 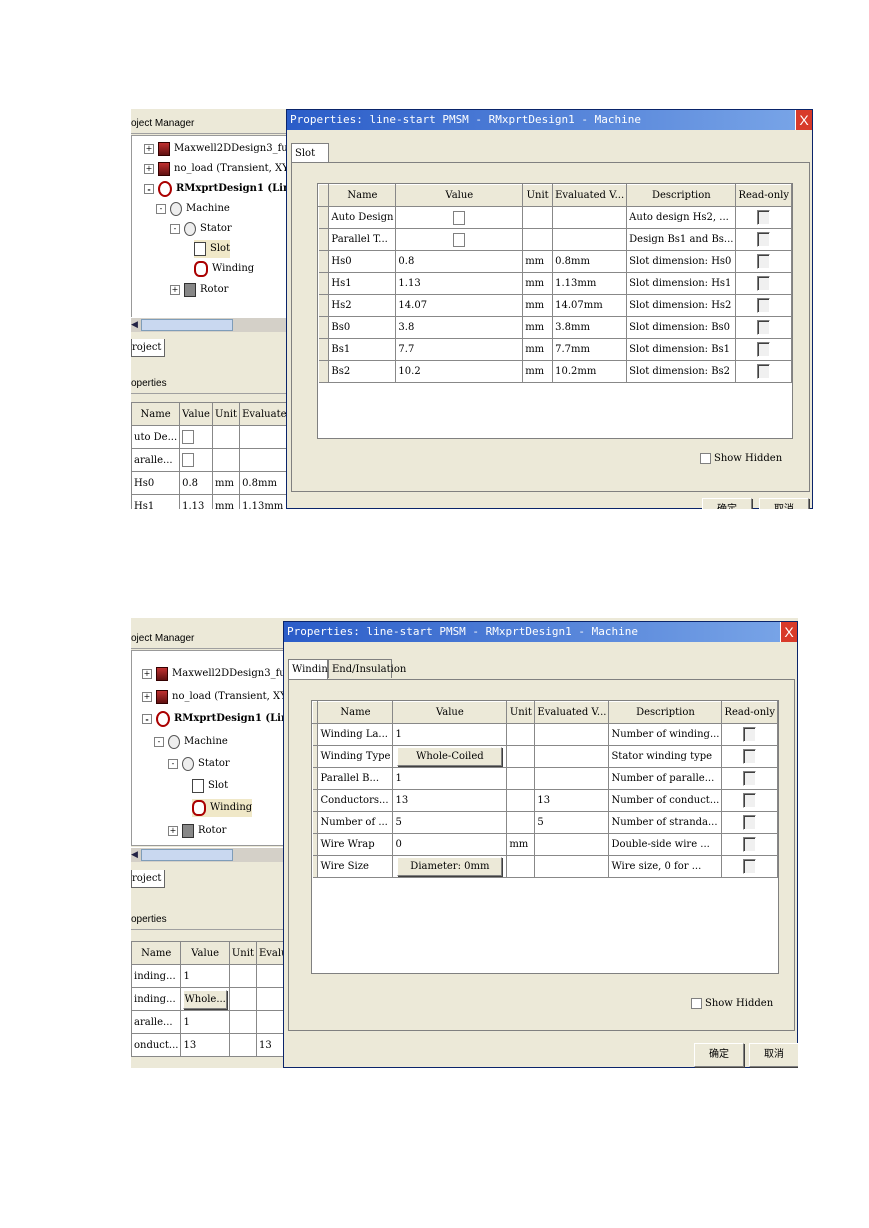 What do you see at coordinates (555, 327) in the screenshot?
I see `table-row: Bs0 3.8 mm 3.8mm Slot dimension: Bs0` at bounding box center [555, 327].